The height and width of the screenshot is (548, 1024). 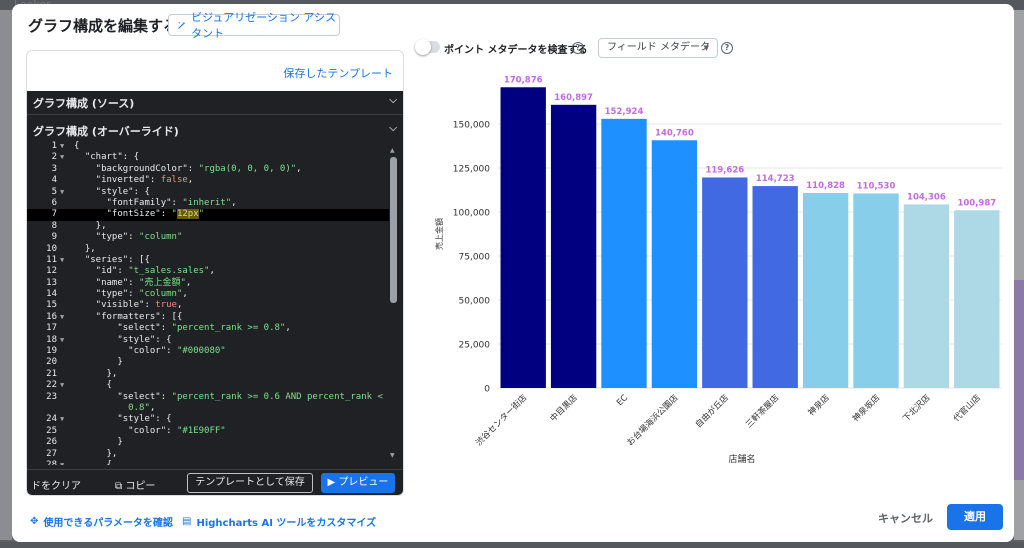 I want to click on y-tick-label: 50,000, so click(x=475, y=302).